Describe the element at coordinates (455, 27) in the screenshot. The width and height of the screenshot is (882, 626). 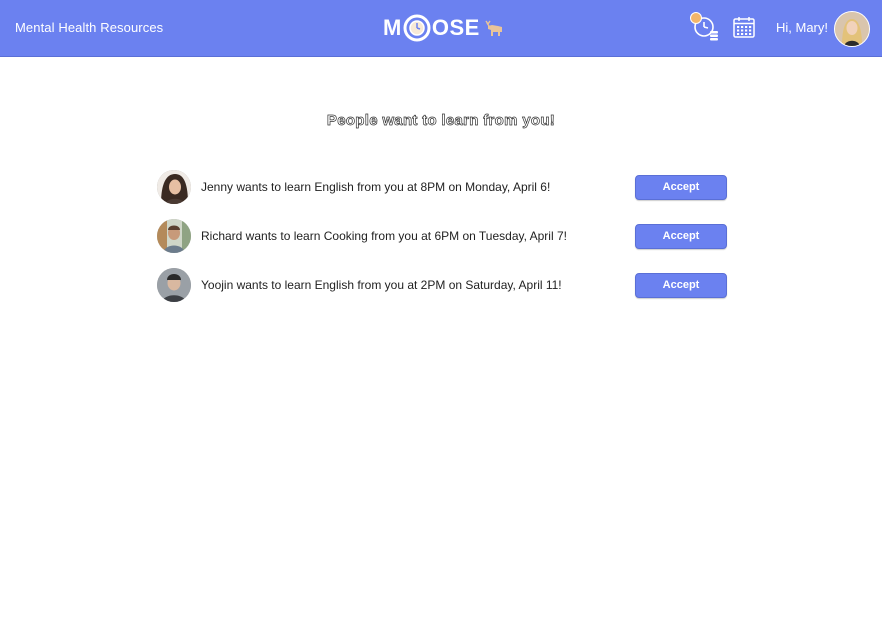
I see `logo-text-right: OSE` at that location.